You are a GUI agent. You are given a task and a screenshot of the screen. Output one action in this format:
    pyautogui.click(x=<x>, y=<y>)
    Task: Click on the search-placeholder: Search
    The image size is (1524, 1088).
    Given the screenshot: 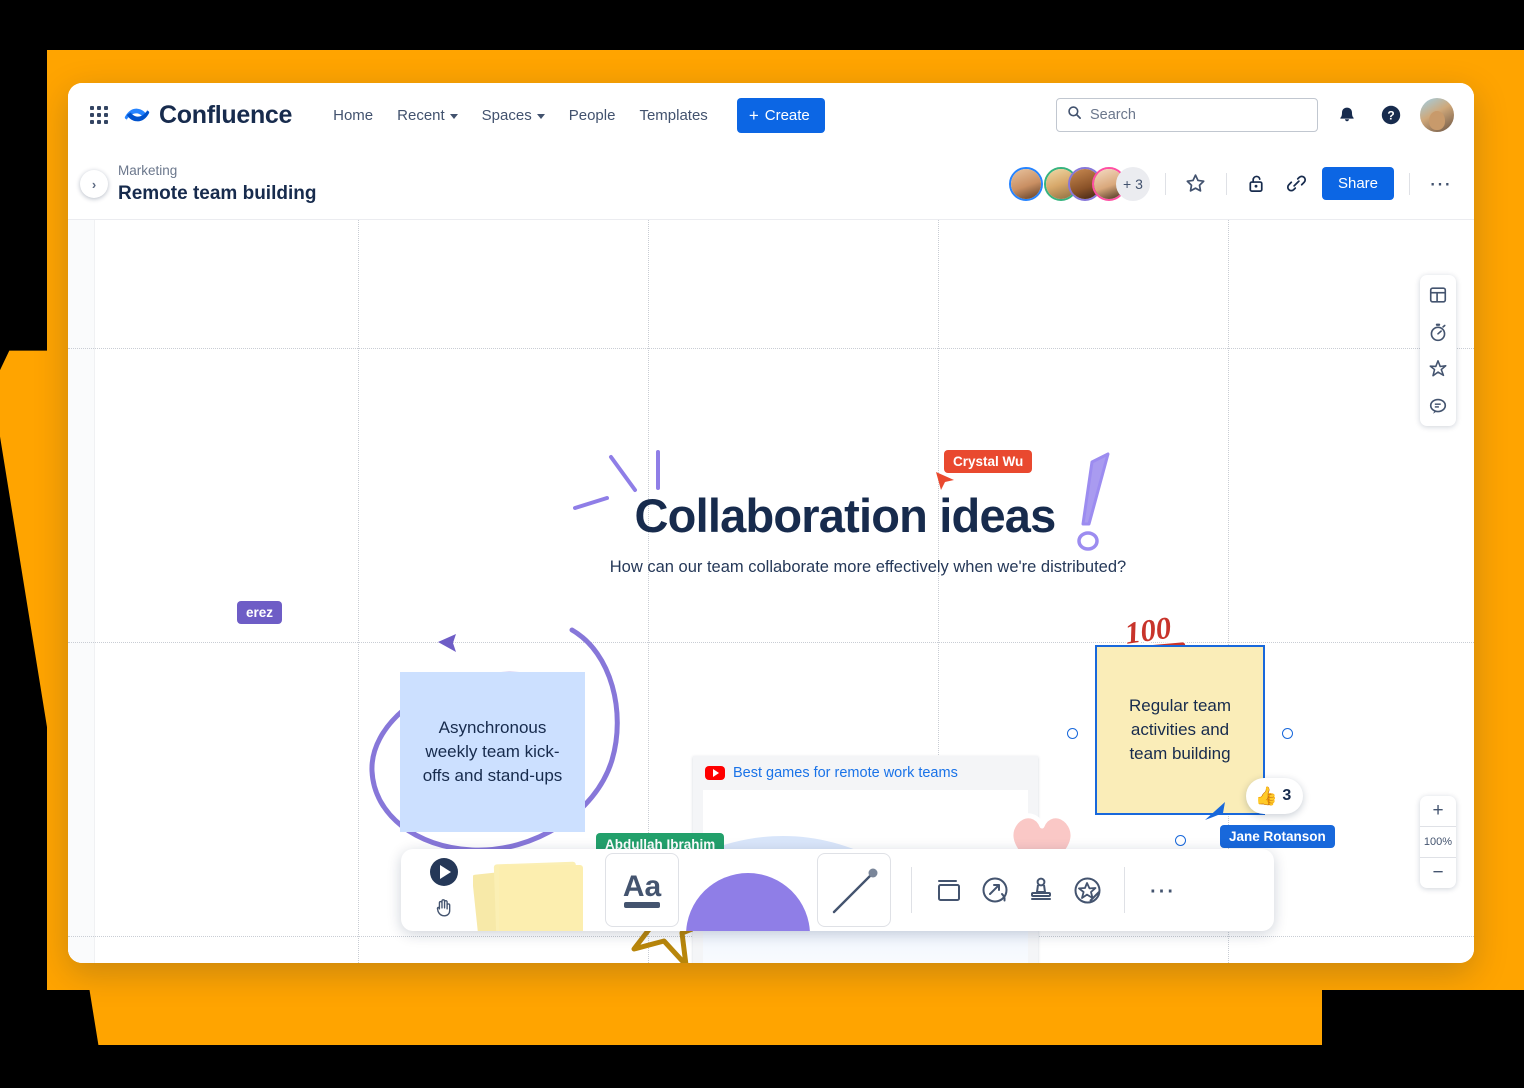 What is the action you would take?
    pyautogui.click(x=1113, y=115)
    